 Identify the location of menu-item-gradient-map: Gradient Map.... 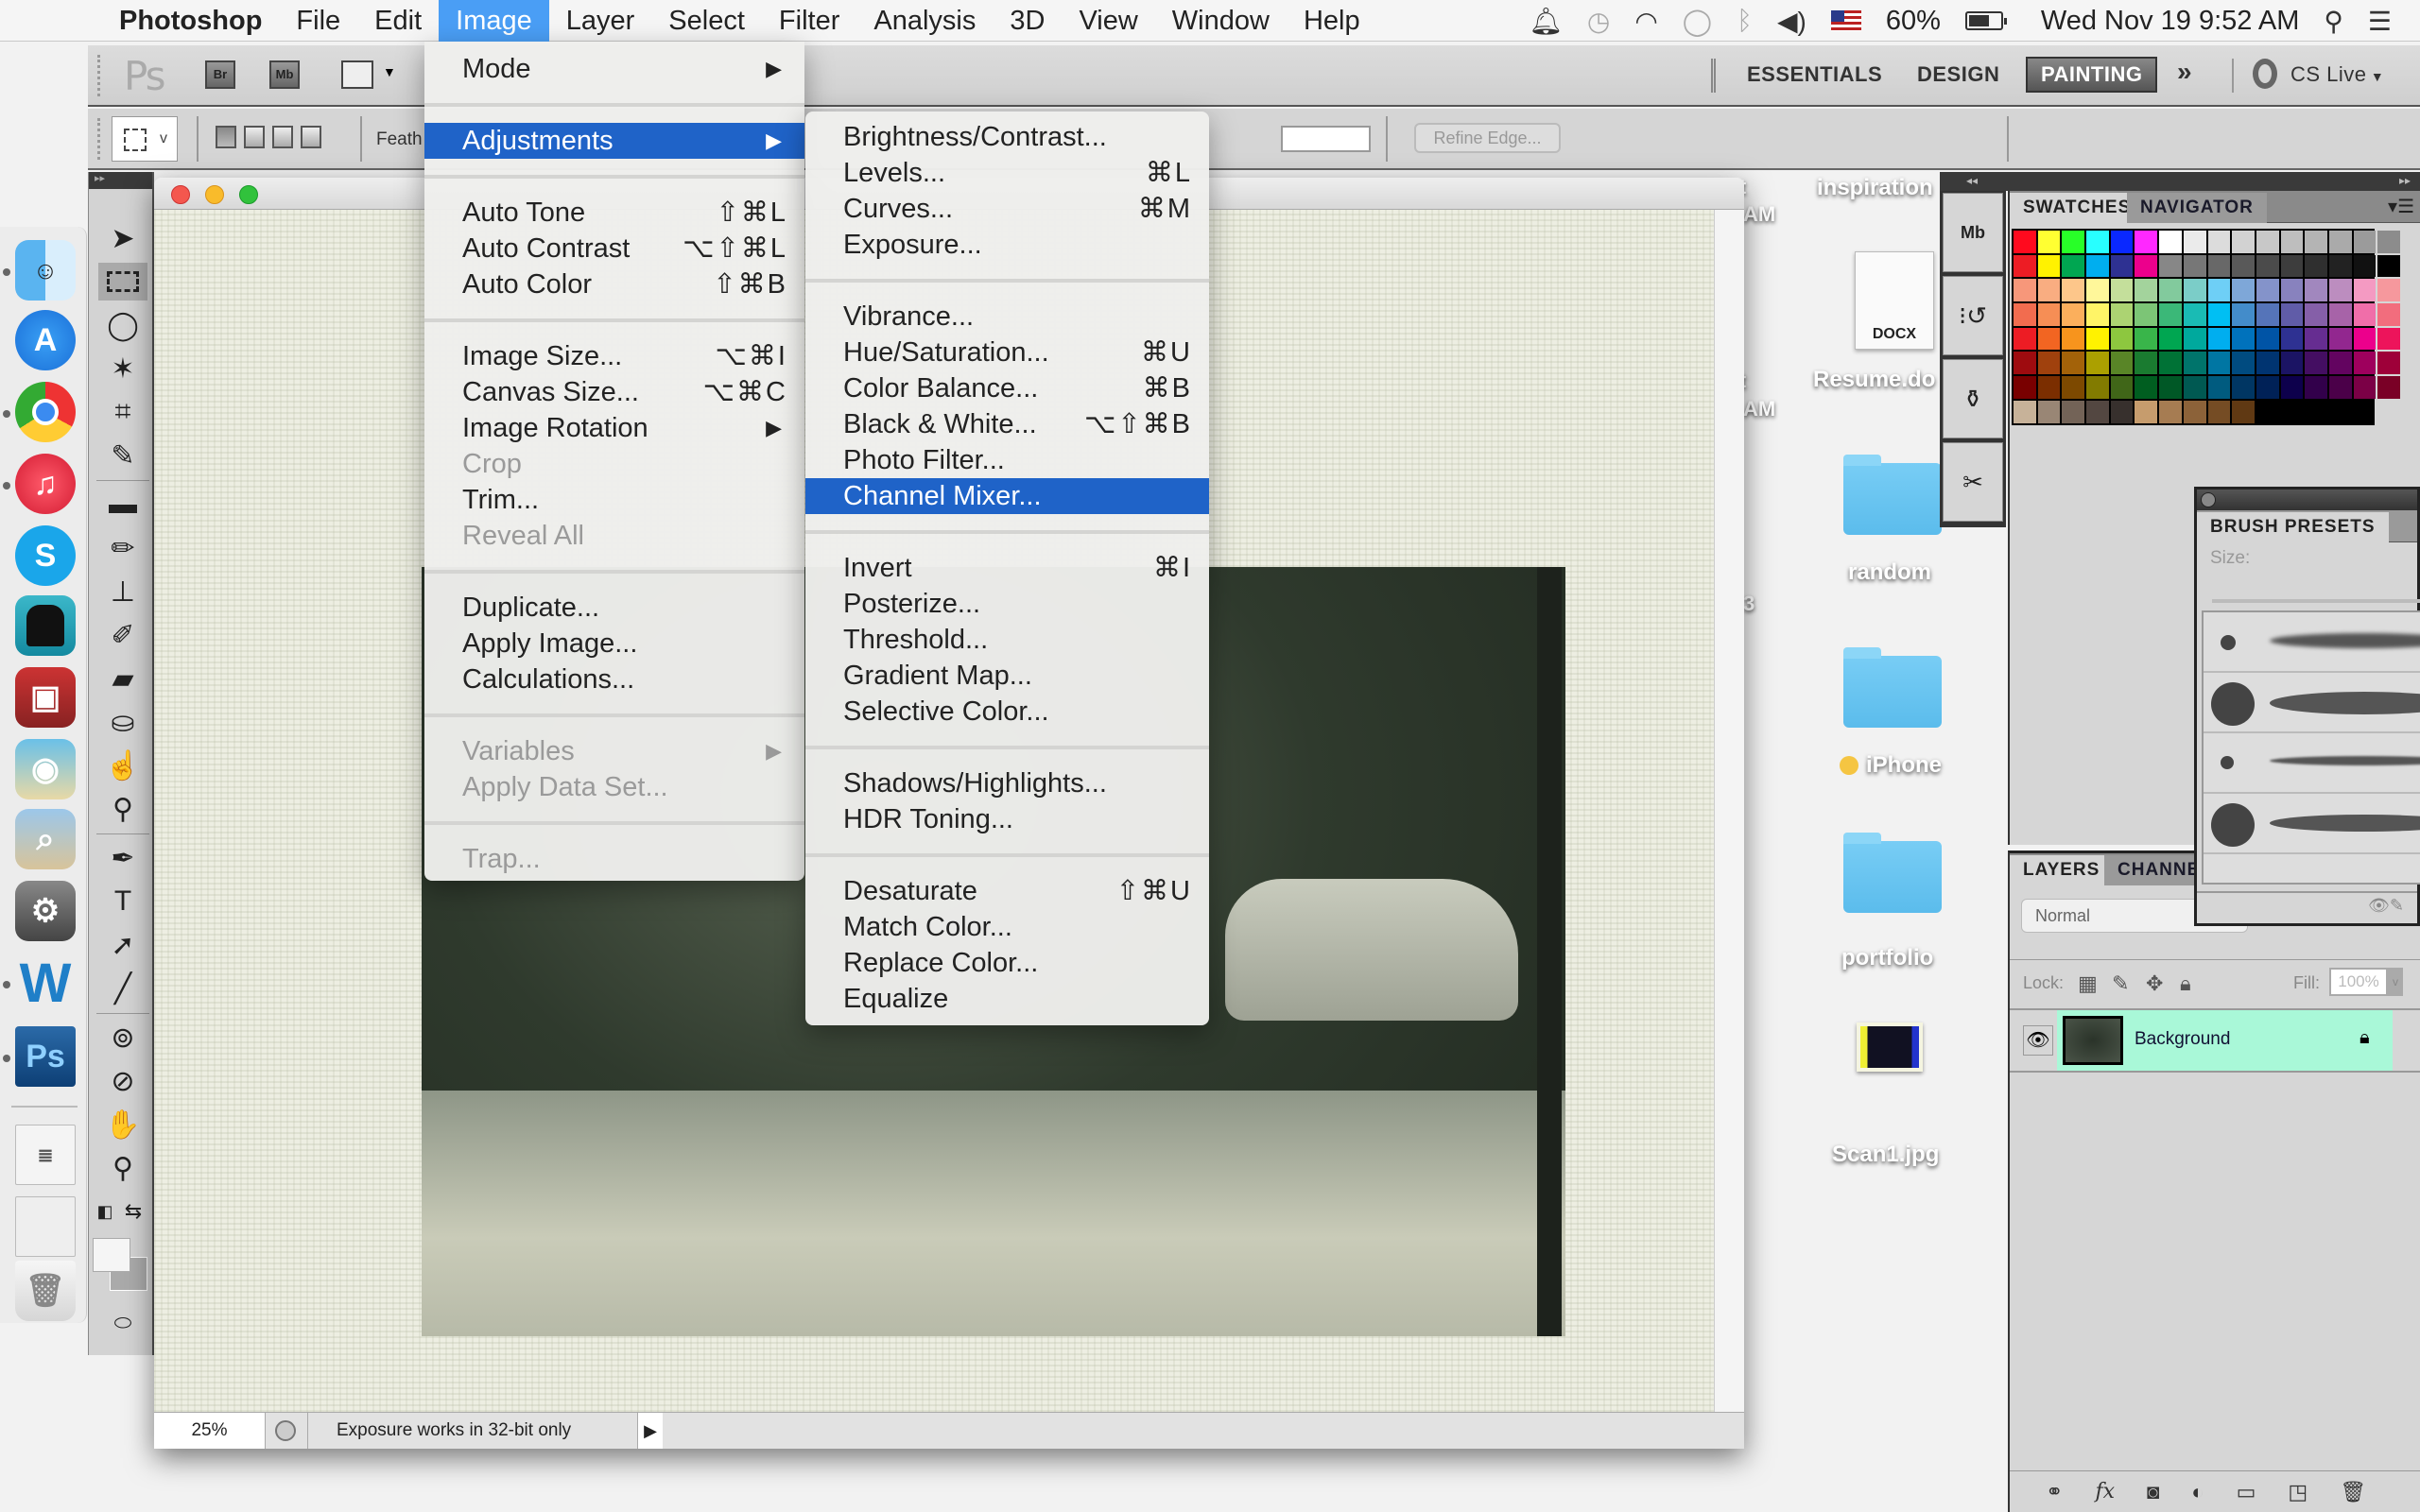
(1007, 676).